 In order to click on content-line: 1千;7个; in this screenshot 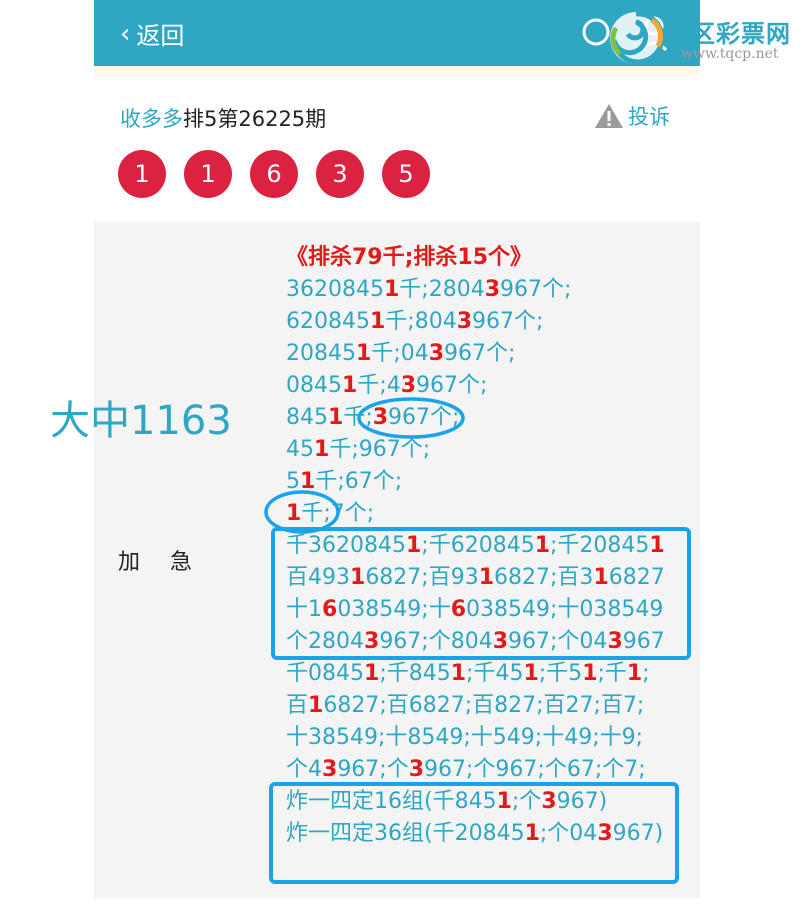, I will do `click(486, 514)`.